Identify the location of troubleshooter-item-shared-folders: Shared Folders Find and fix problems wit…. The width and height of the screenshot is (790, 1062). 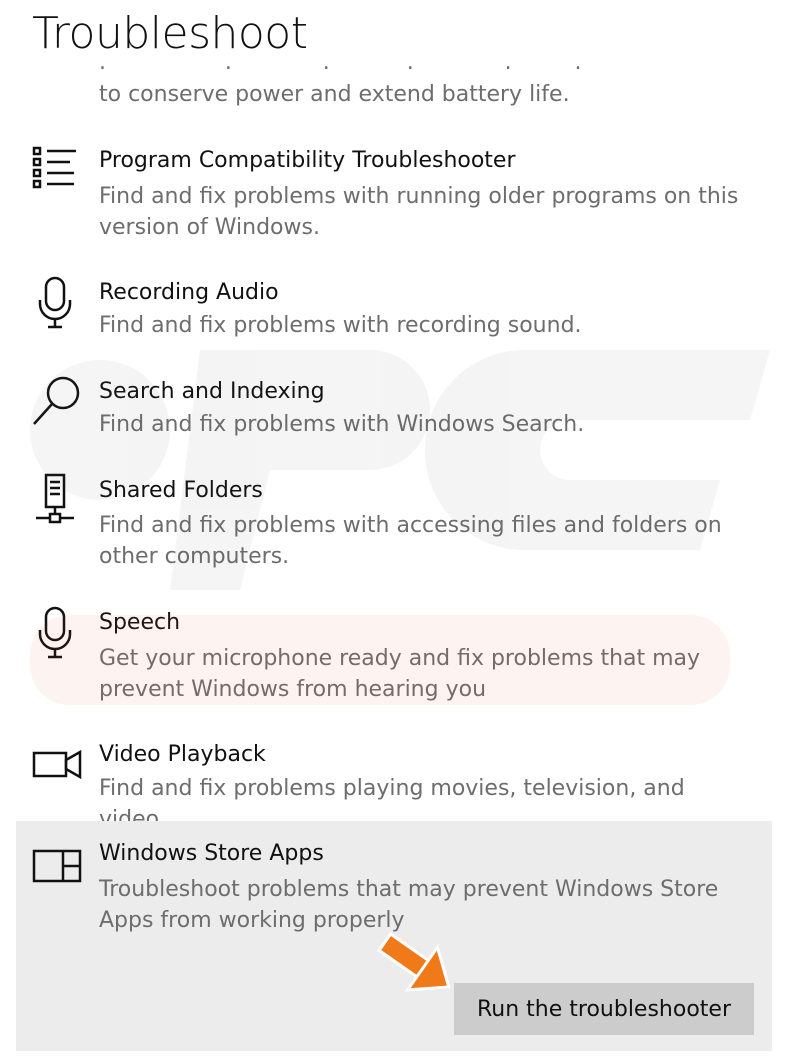
(395, 525).